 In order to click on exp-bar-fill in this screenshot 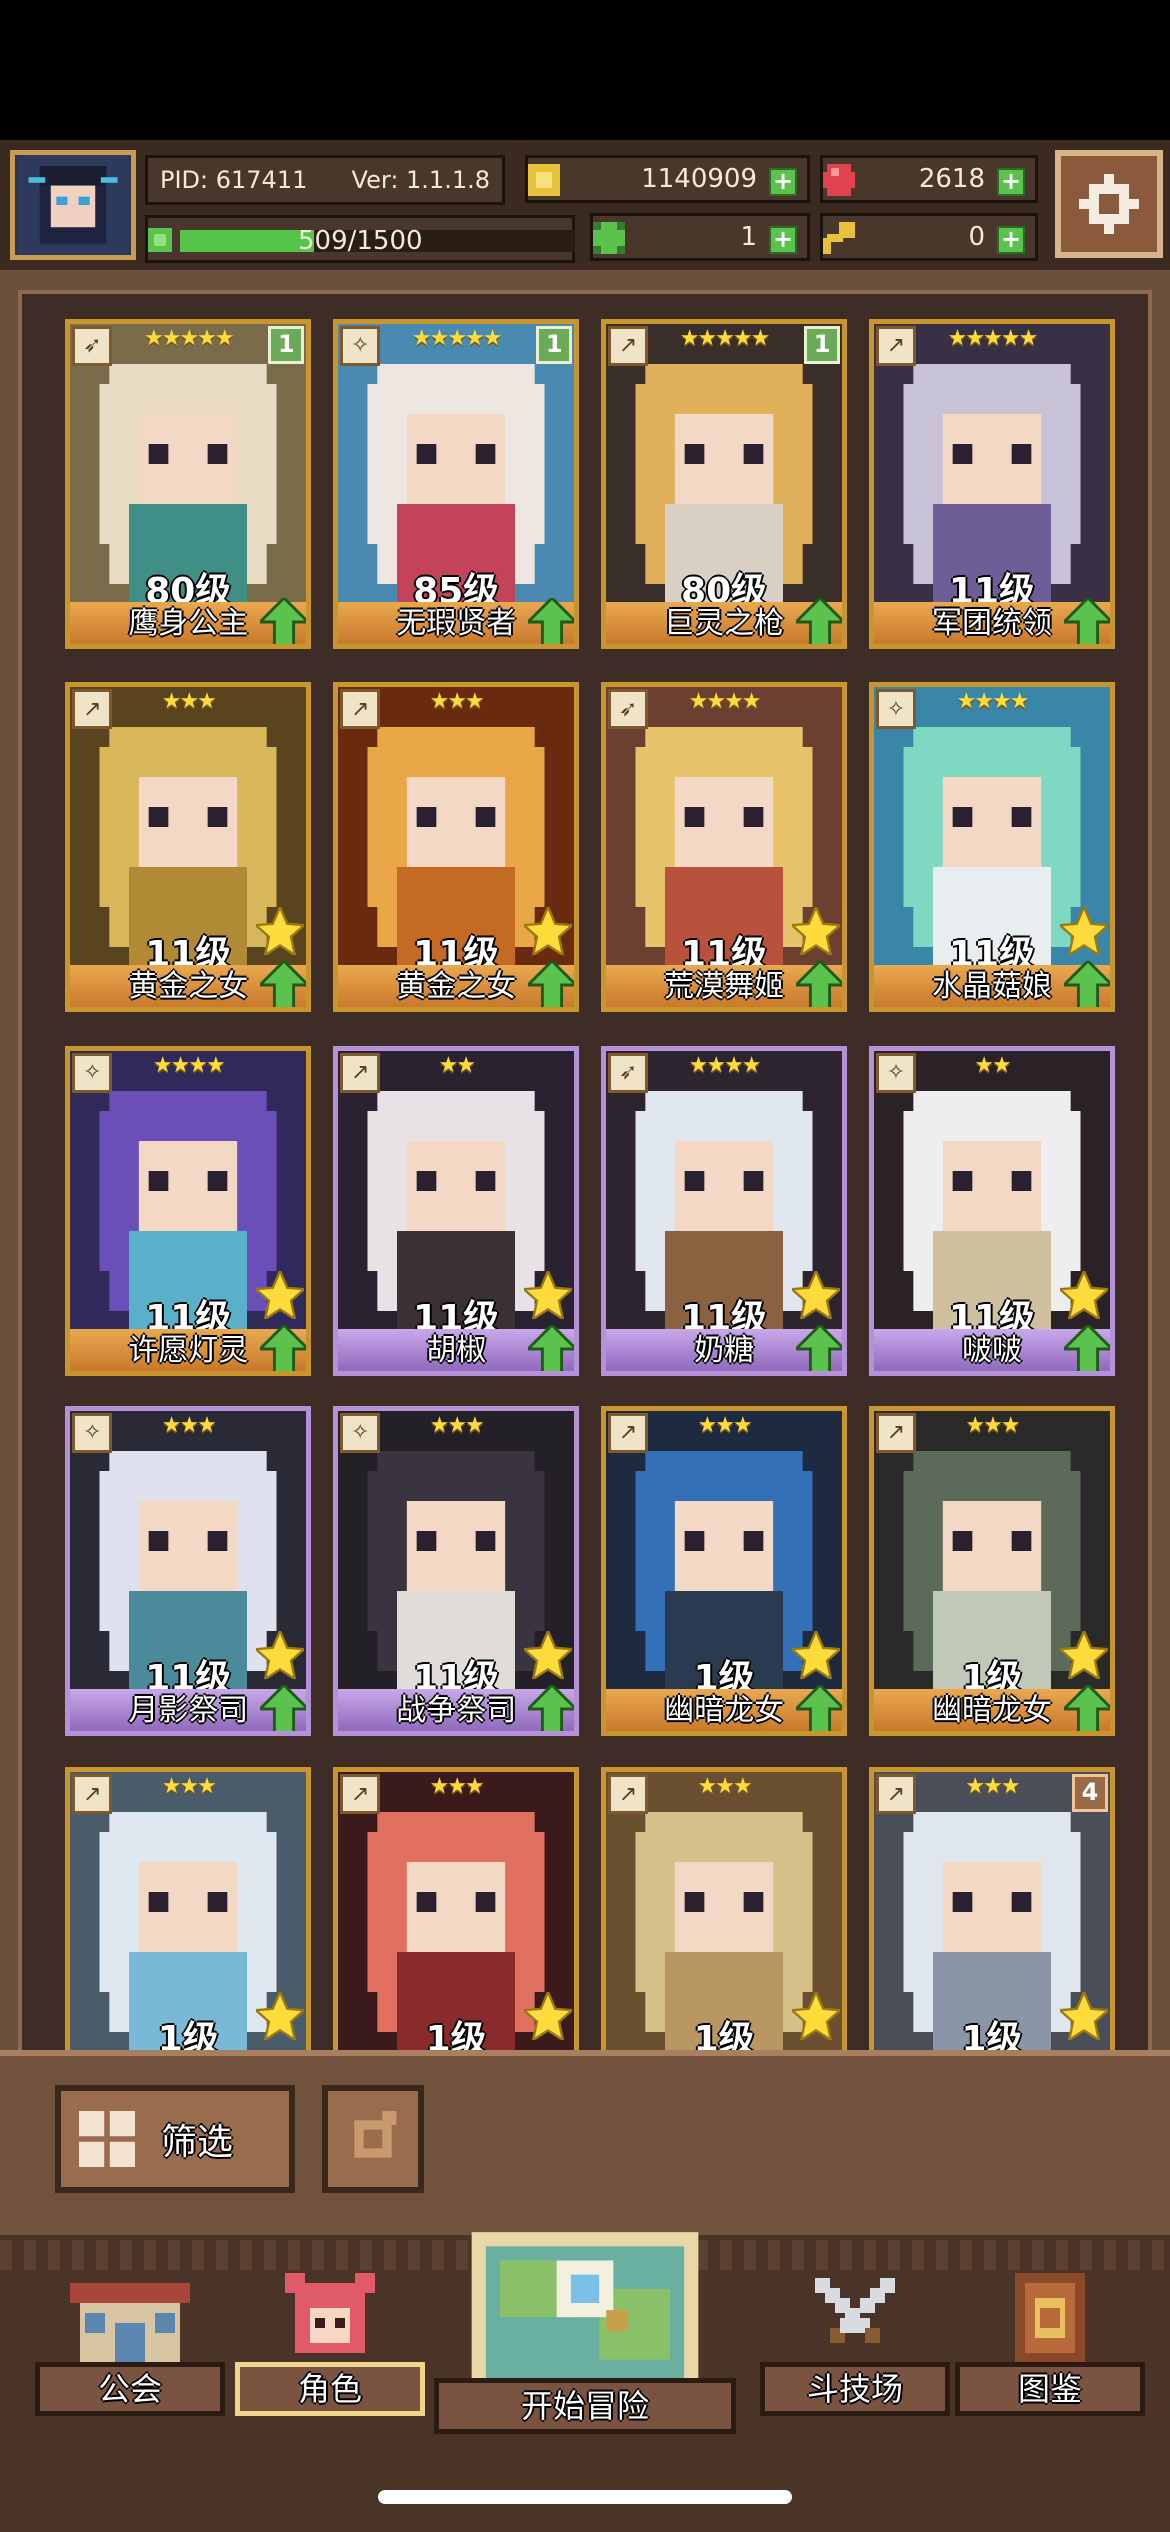, I will do `click(247, 241)`.